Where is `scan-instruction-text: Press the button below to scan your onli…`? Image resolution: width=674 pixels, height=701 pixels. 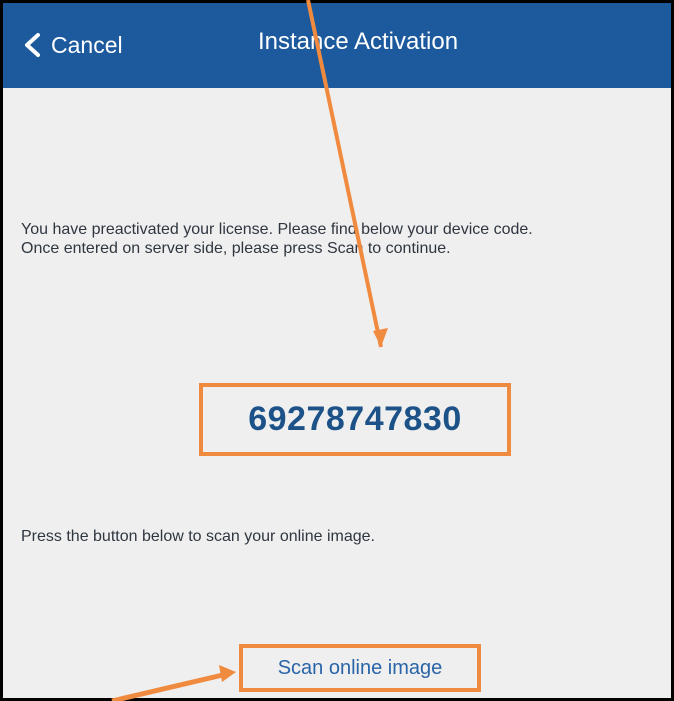 scan-instruction-text: Press the button below to scan your onli… is located at coordinates (198, 536).